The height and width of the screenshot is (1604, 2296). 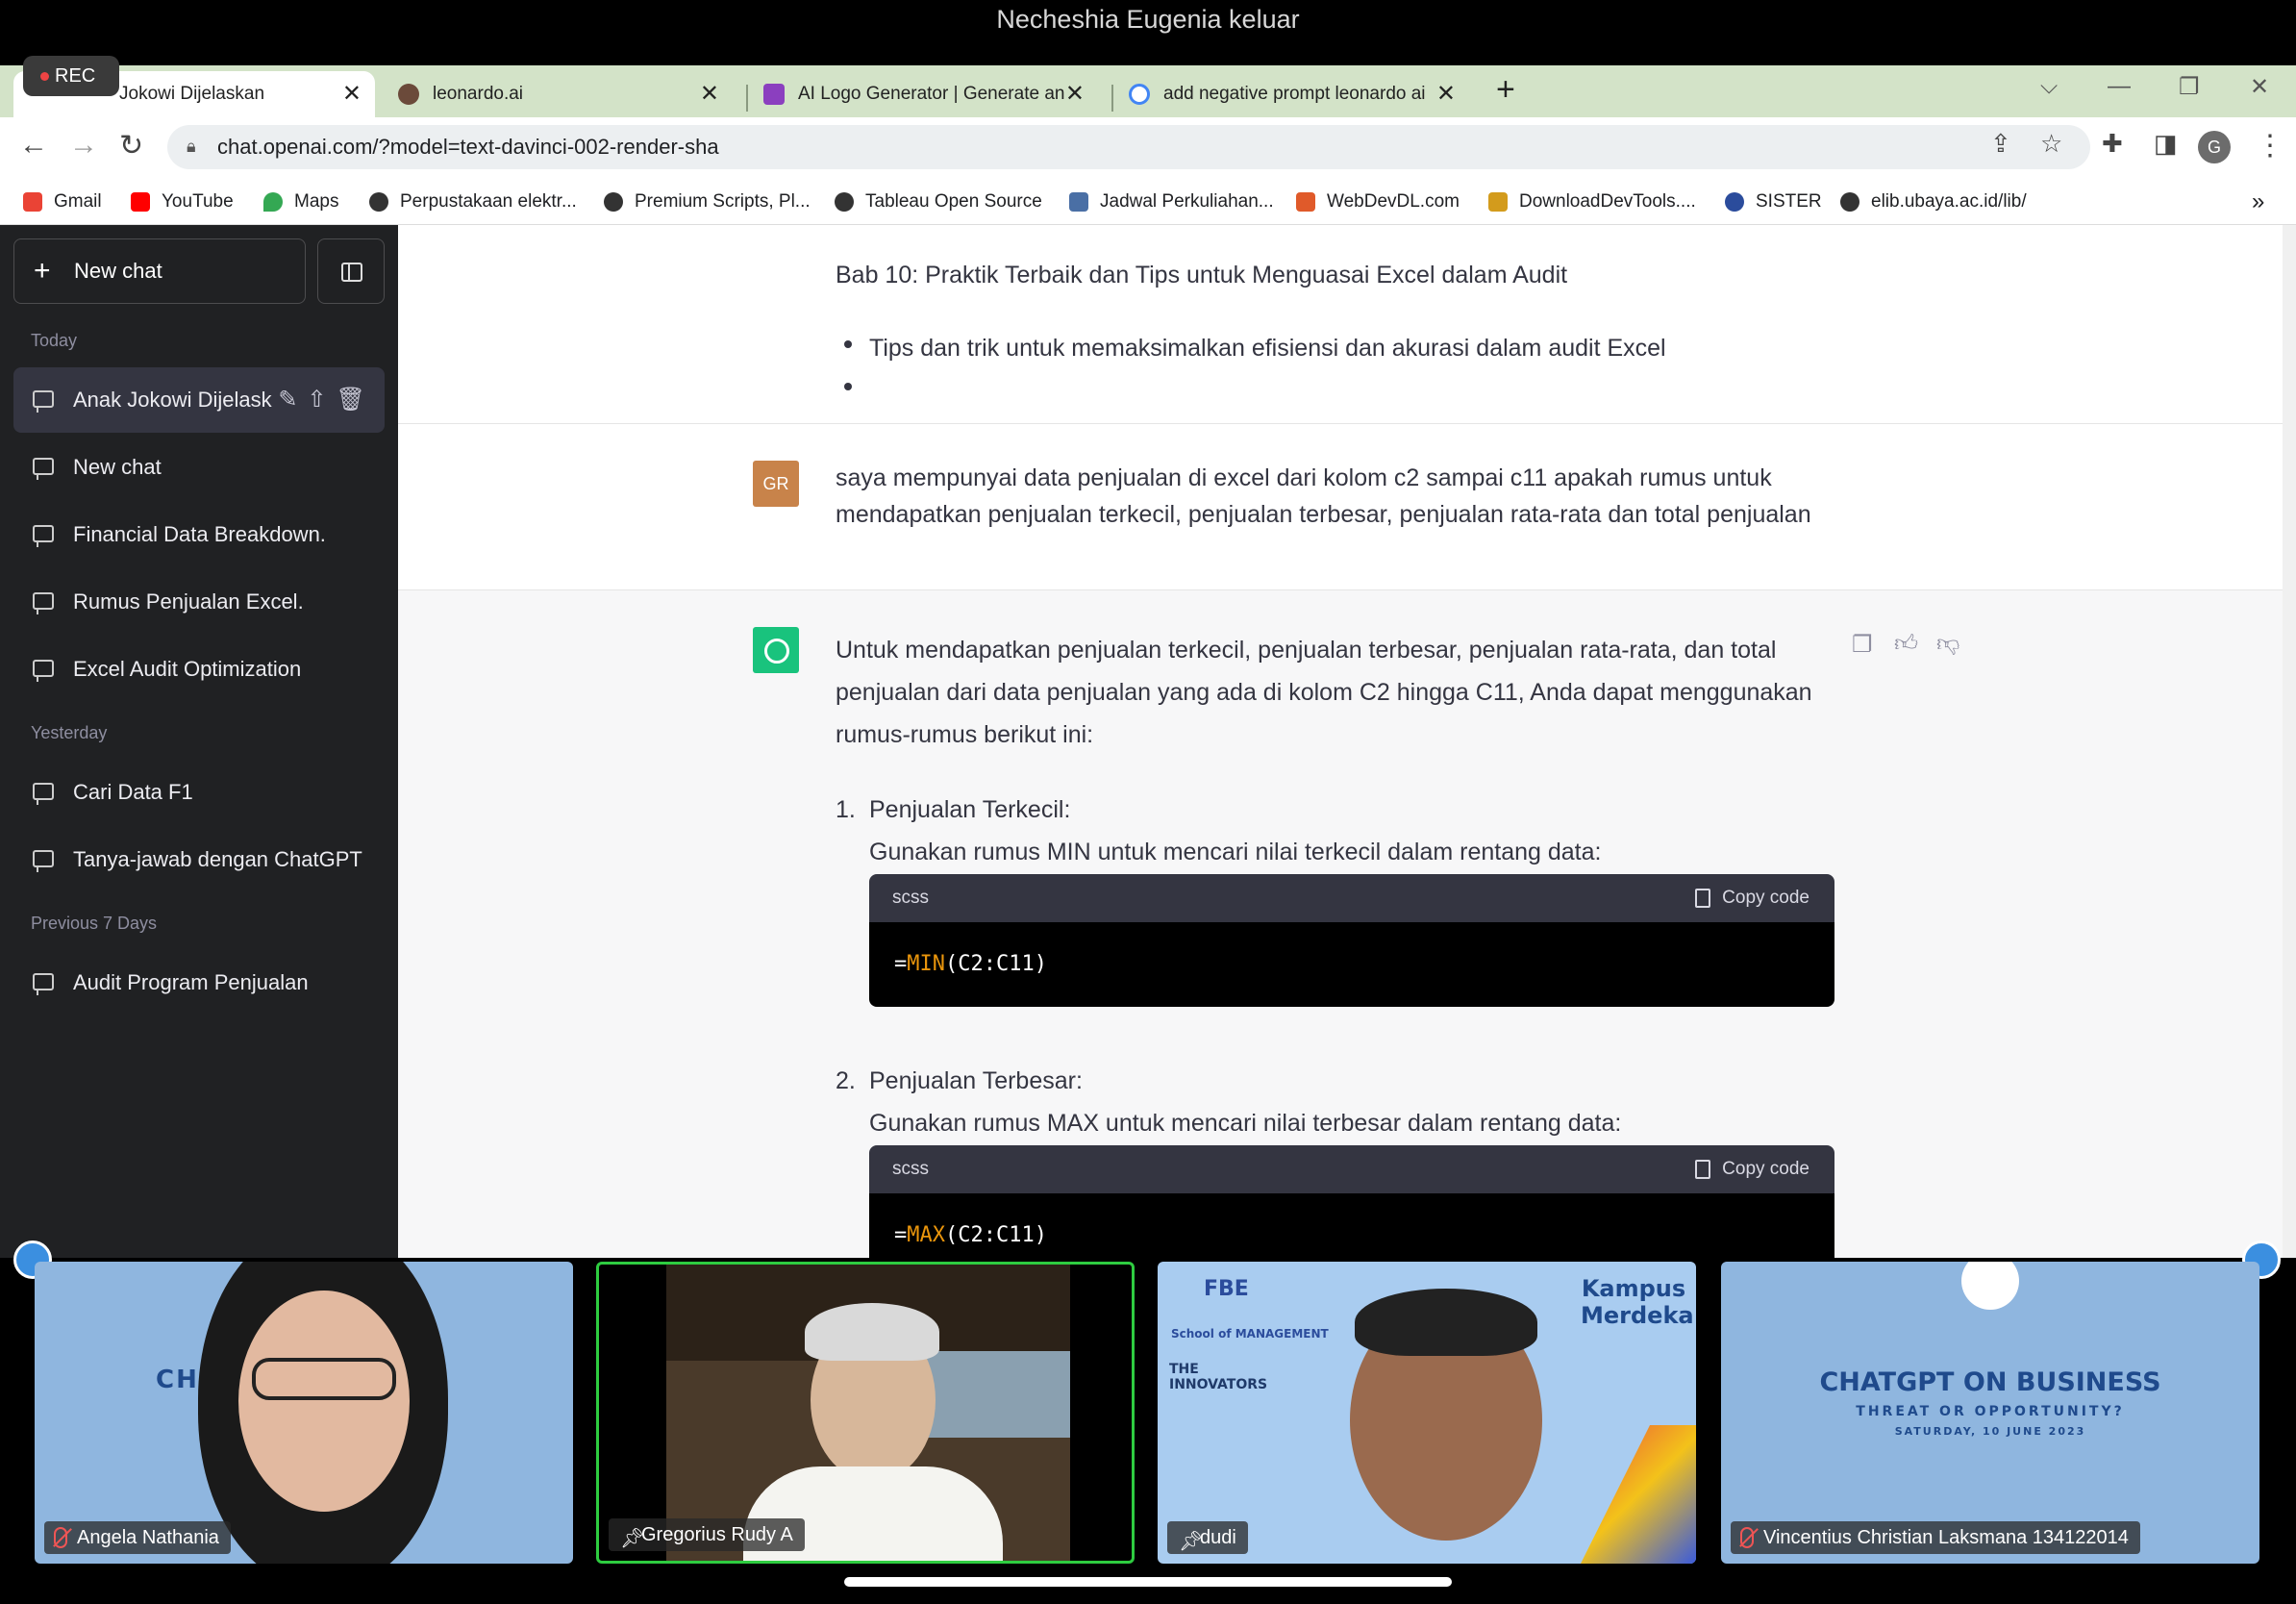 What do you see at coordinates (1990, 1382) in the screenshot?
I see `banner-title: CHATGPT ON BUSINESS` at bounding box center [1990, 1382].